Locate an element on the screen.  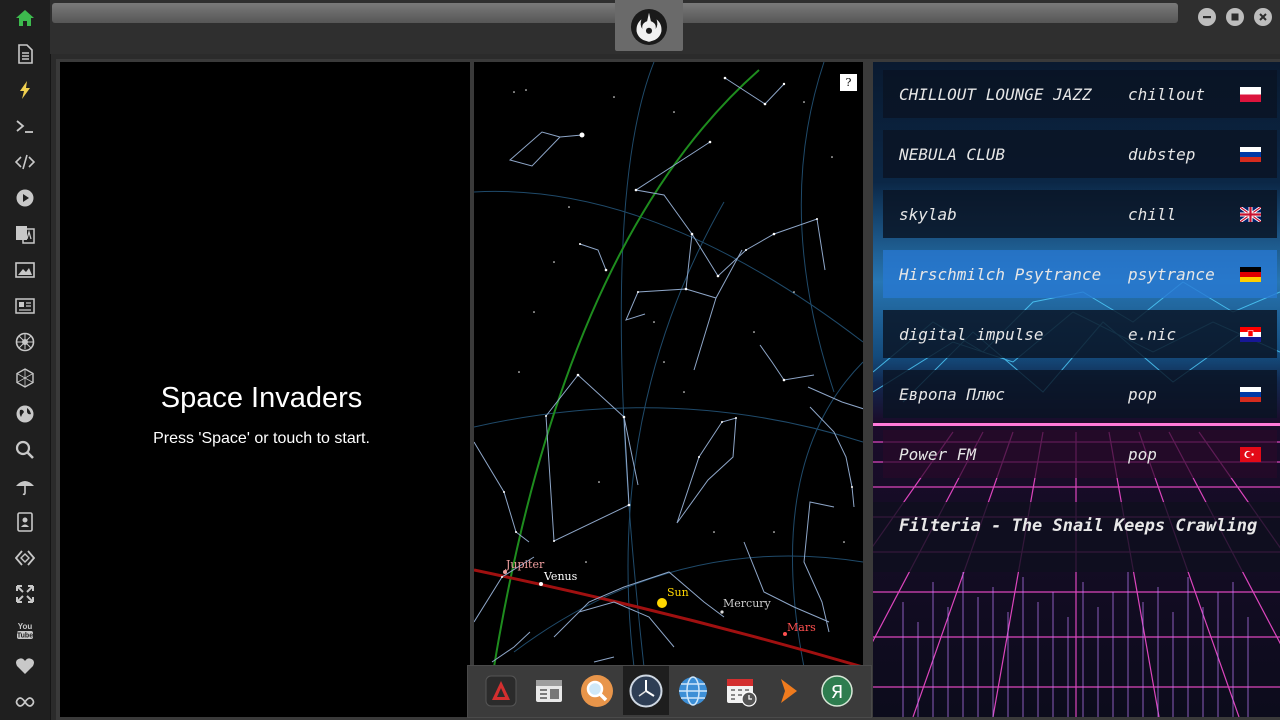
now-playing-panel: Filteria - The Snail Keeps Crawling is located at coordinates (1076, 537).